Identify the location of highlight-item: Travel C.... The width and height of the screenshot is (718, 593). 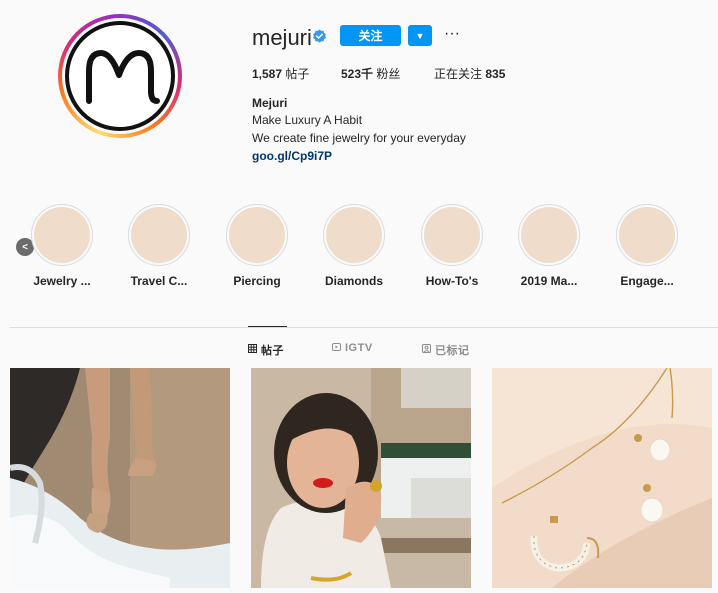
(159, 246).